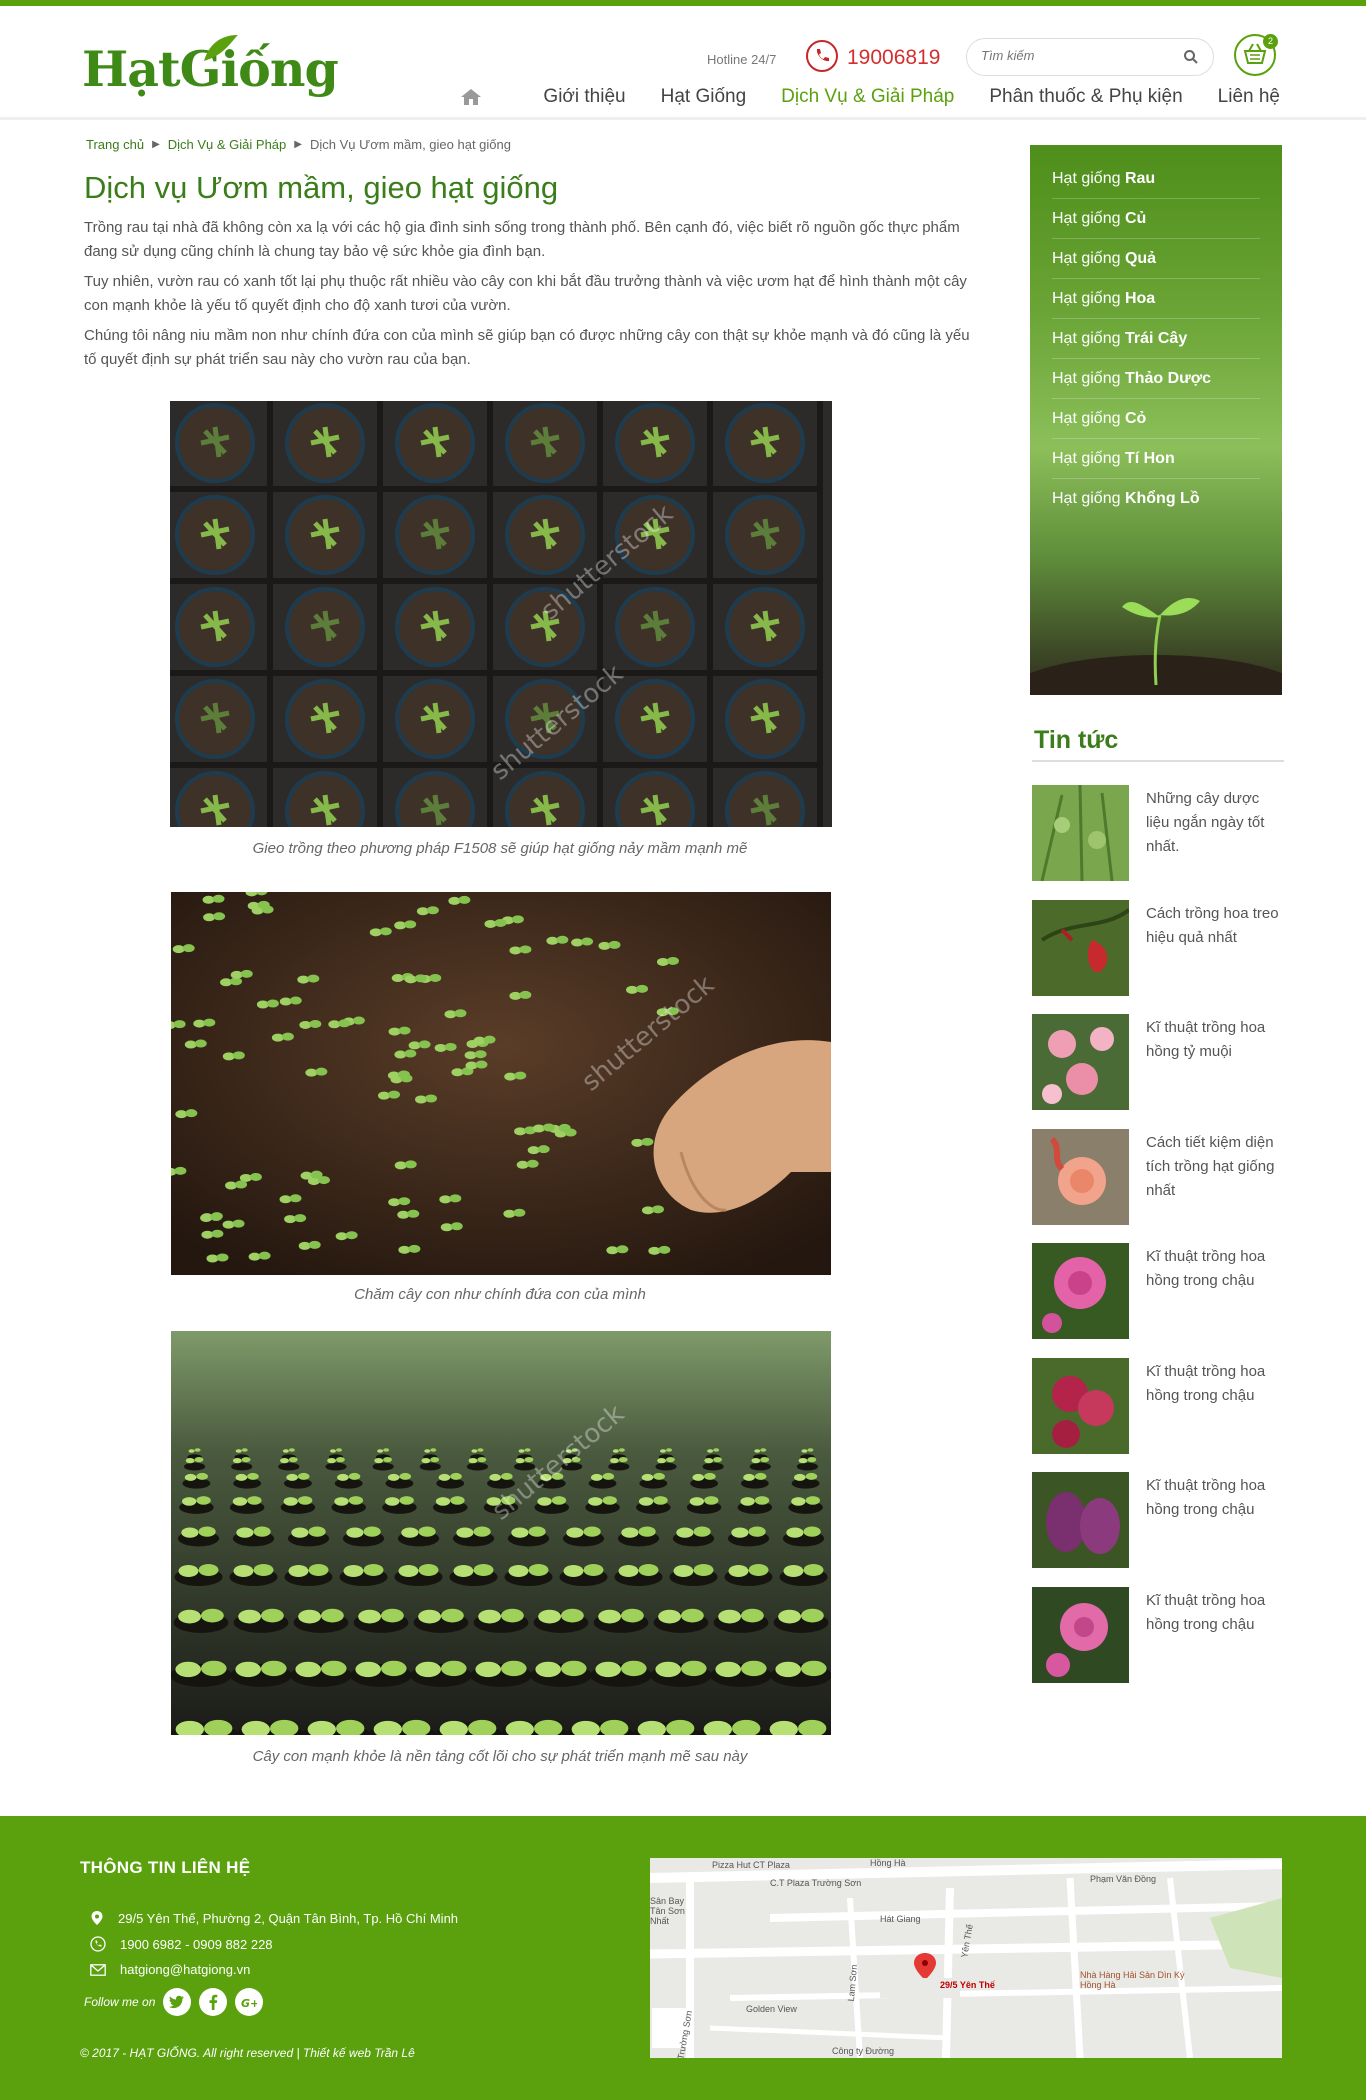  I want to click on news-item: Những cây dược liệu ngắn ngày tốt nhất., so click(1162, 833).